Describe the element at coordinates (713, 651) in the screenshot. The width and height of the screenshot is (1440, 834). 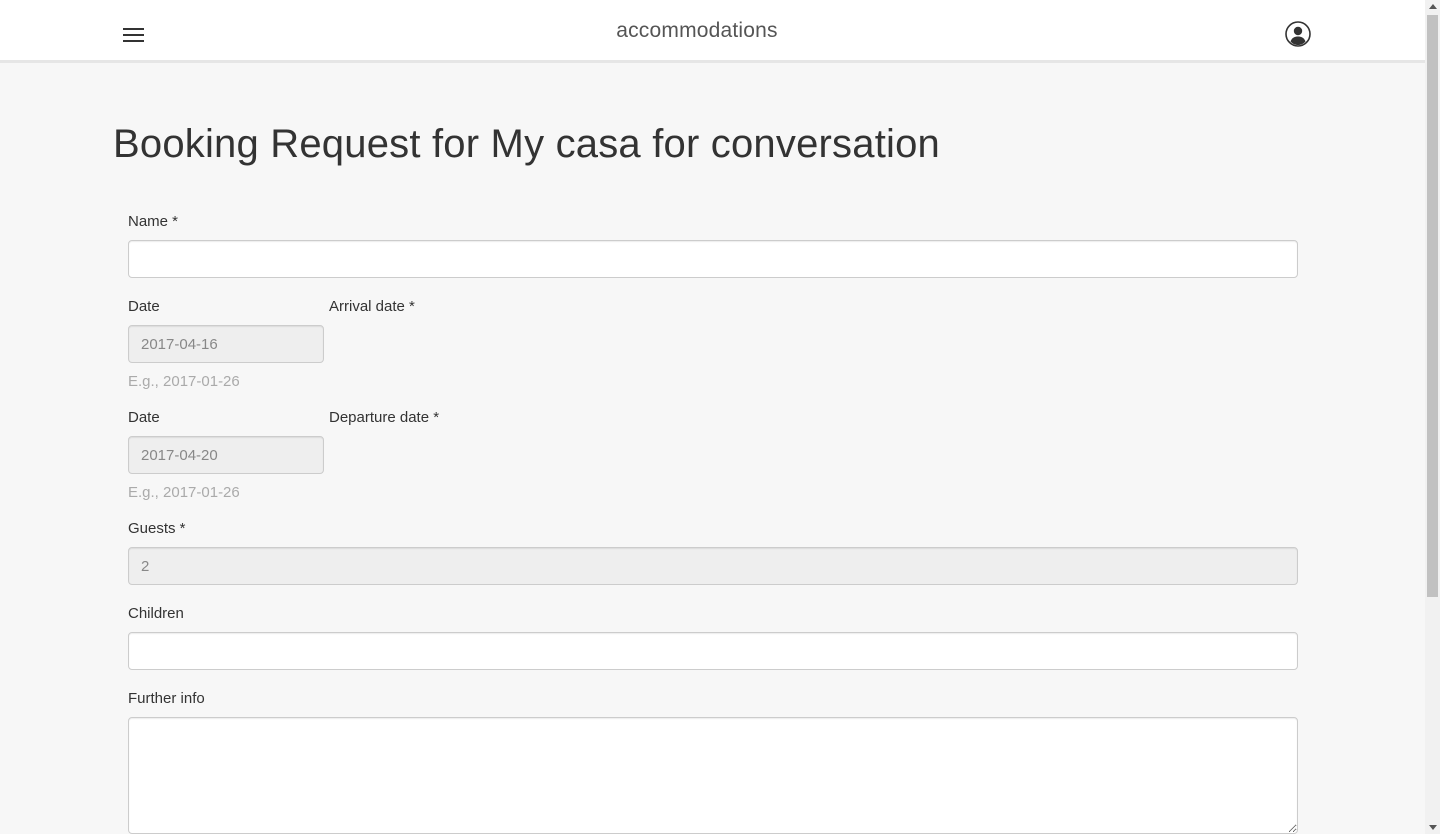
I see `children-input` at that location.